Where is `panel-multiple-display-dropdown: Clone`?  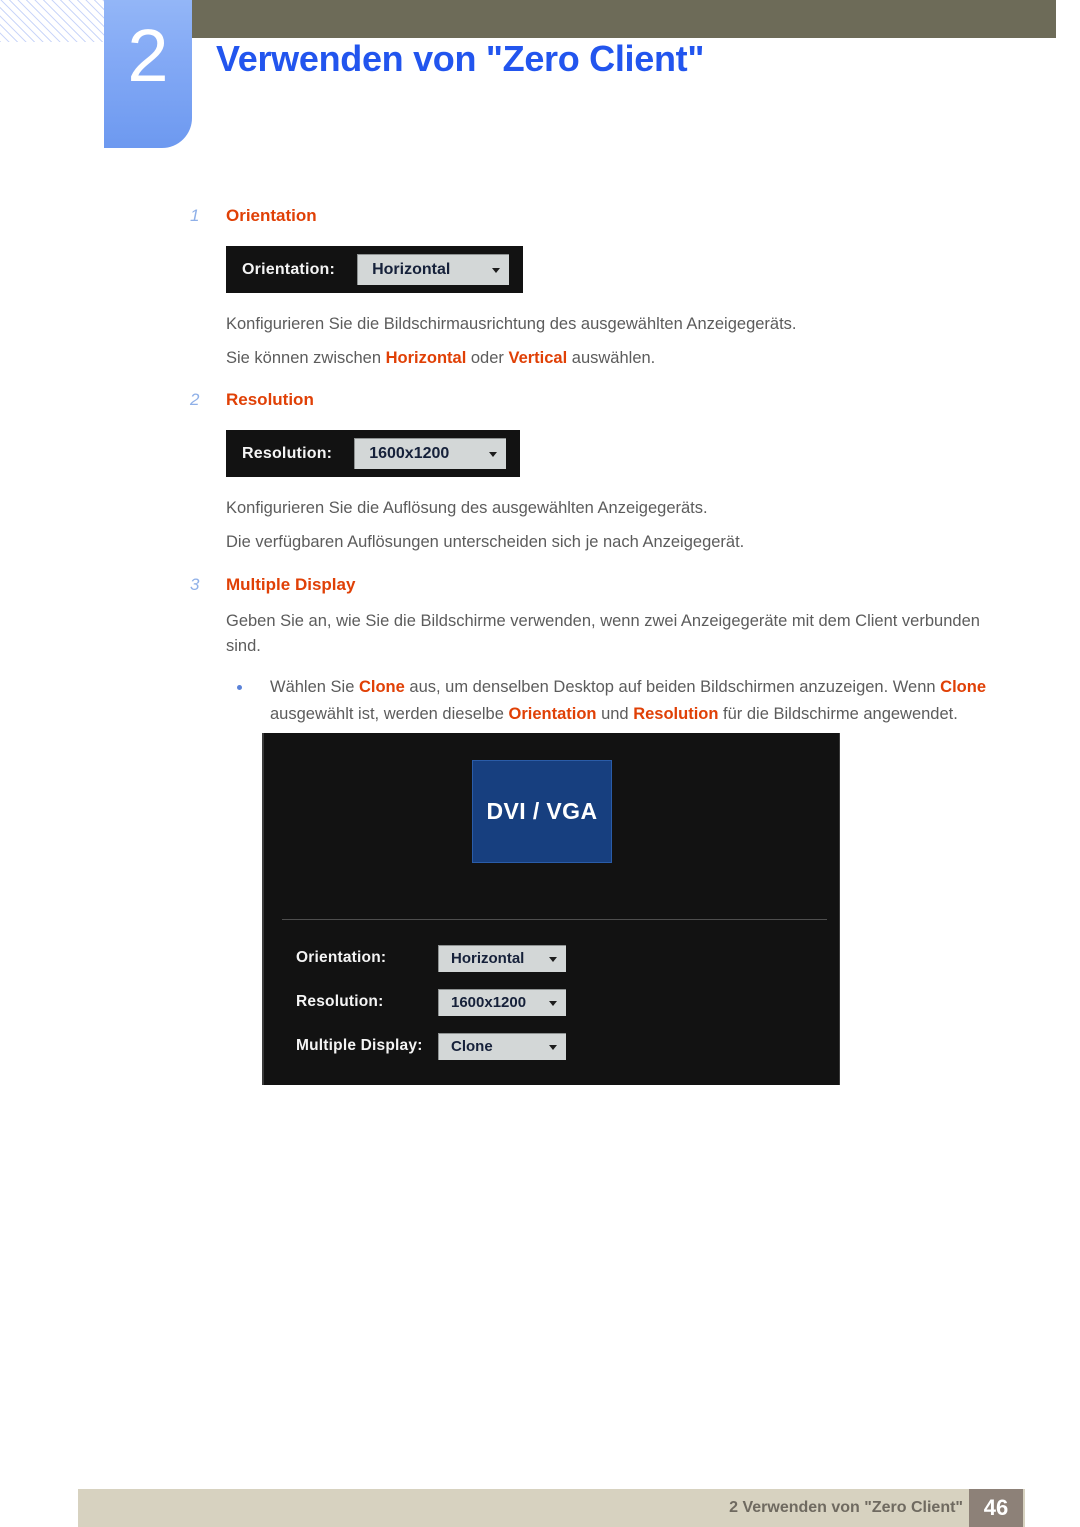
panel-multiple-display-dropdown: Clone is located at coordinates (502, 1046).